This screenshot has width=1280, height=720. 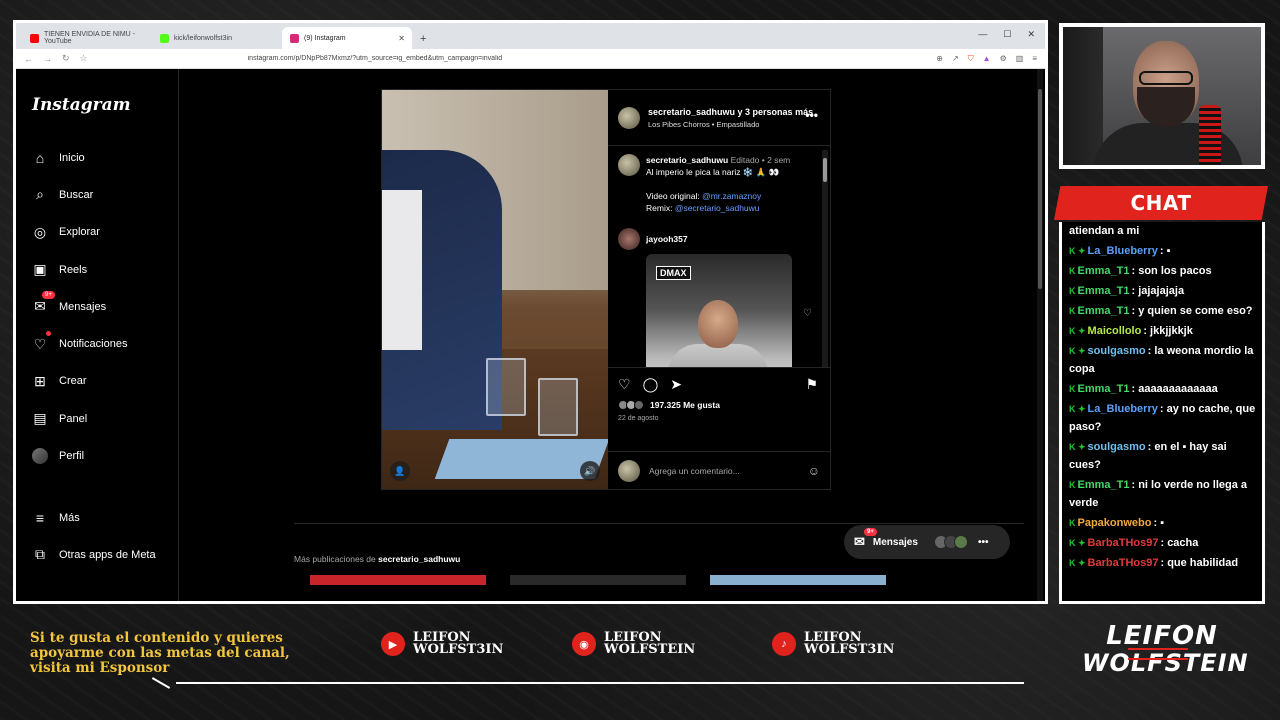 I want to click on comment-user: jayooh357, so click(x=667, y=239).